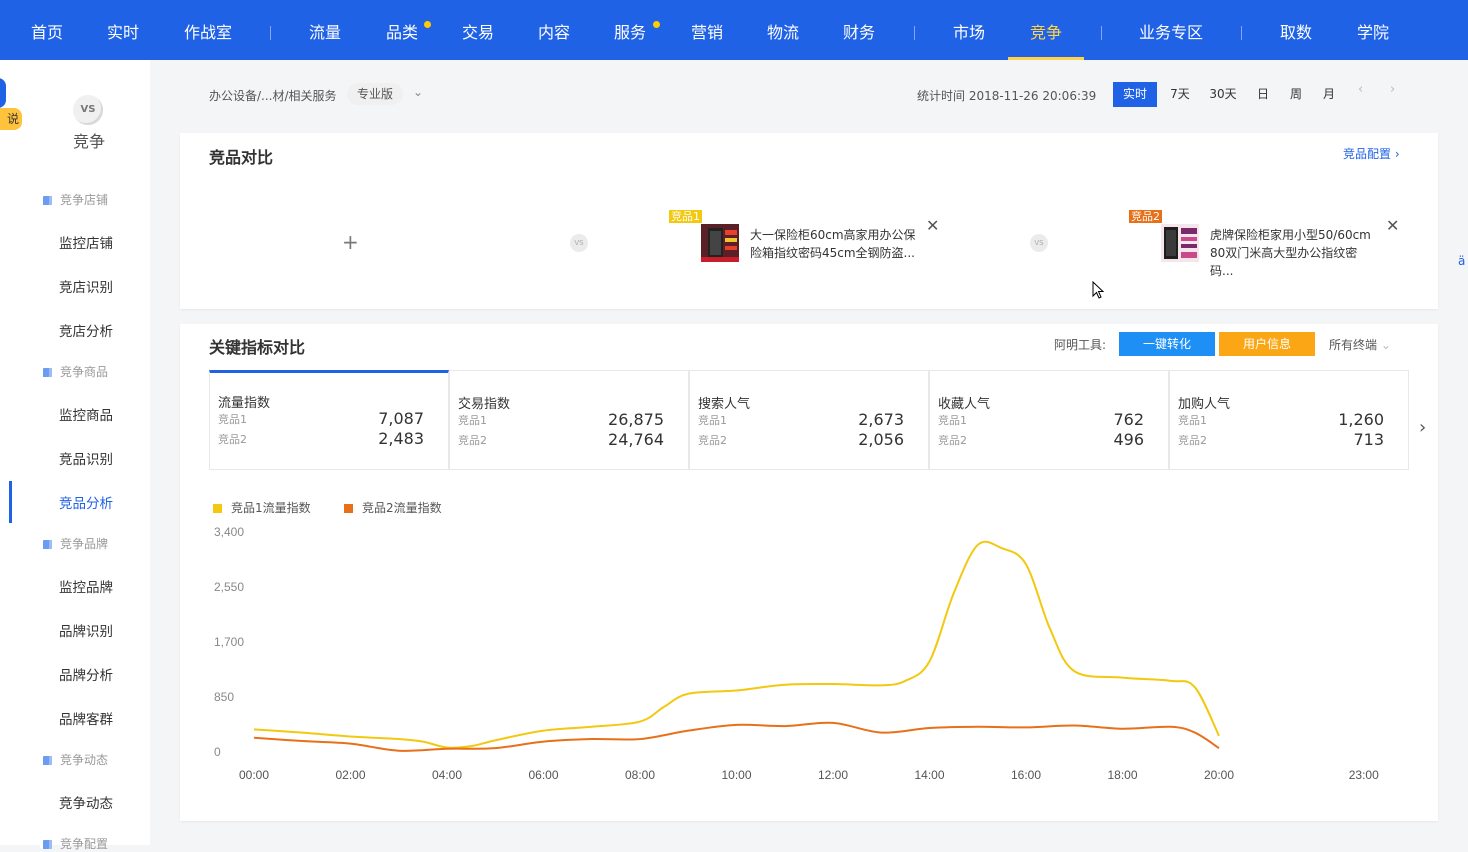  Describe the element at coordinates (1371, 153) in the screenshot. I see `product-config-link: 竞品配置 ›` at that location.